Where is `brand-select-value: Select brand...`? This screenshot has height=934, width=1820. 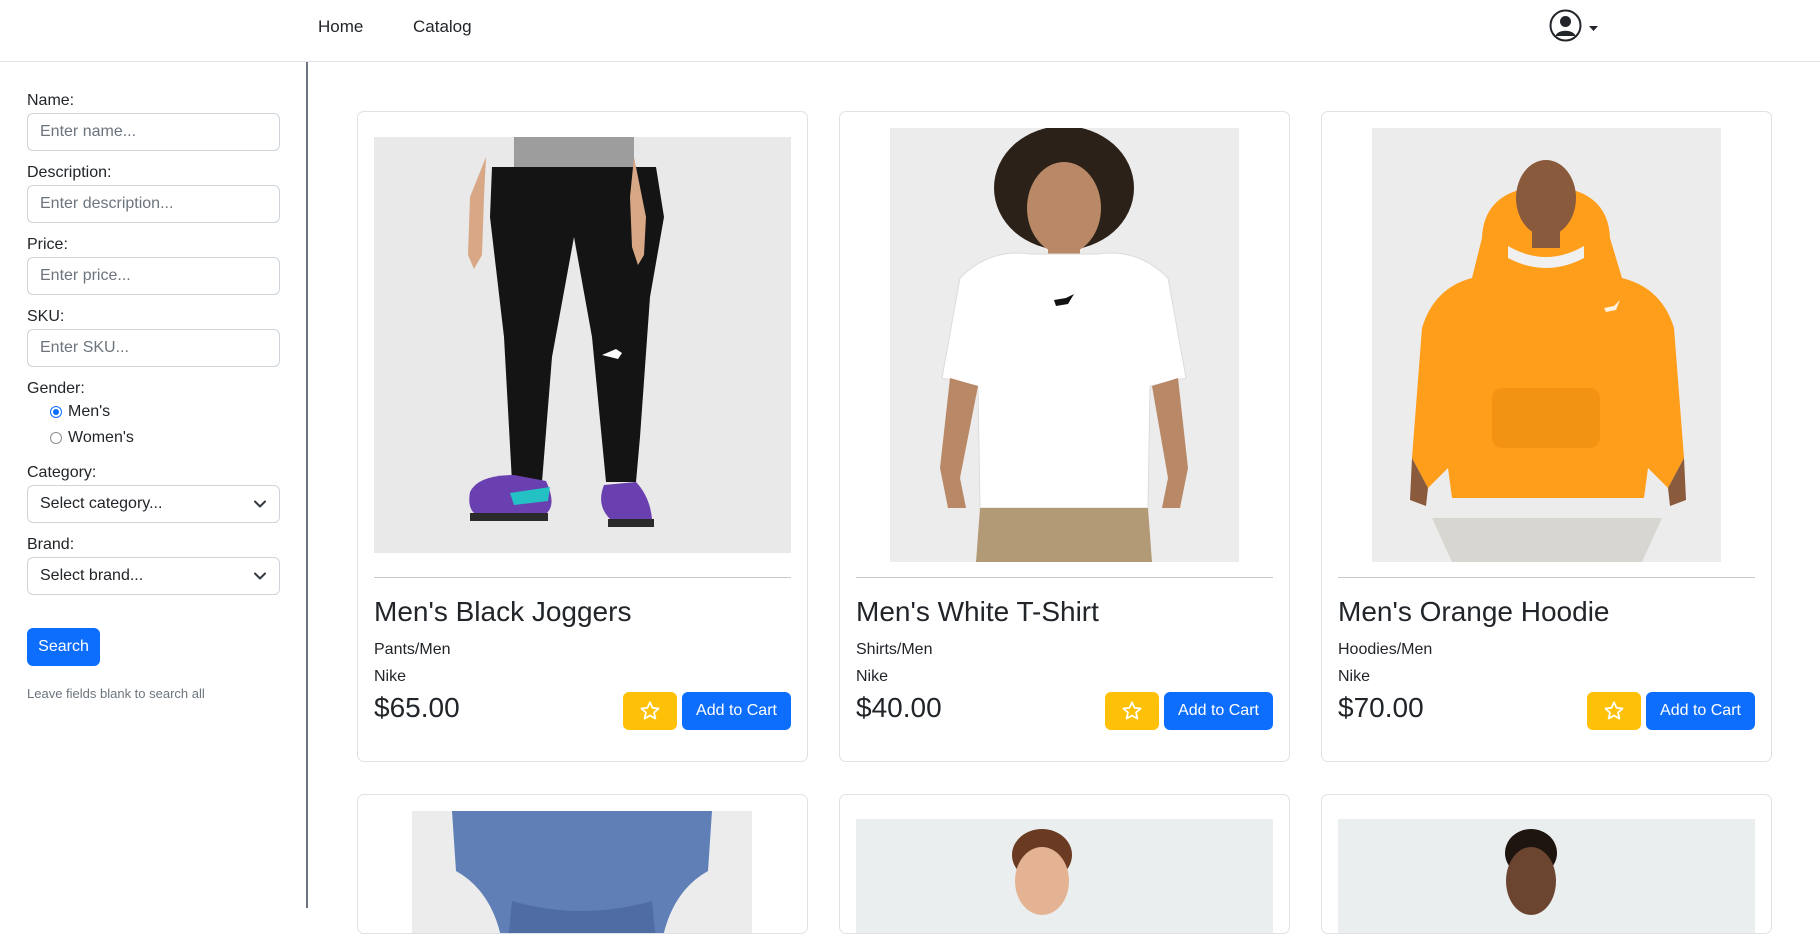
brand-select-value: Select brand... is located at coordinates (92, 575).